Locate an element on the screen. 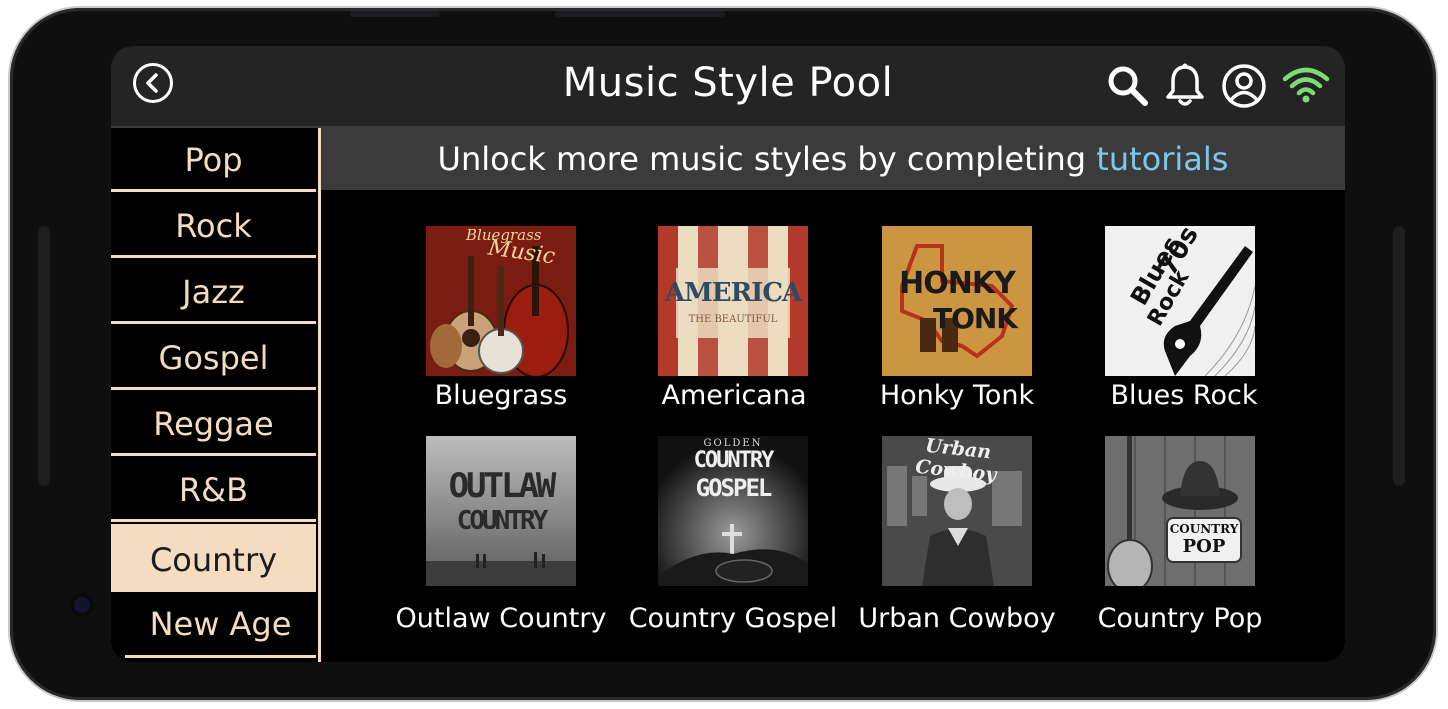 Image resolution: width=1448 pixels, height=709 pixels. cover-title: GOSPEL is located at coordinates (734, 488).